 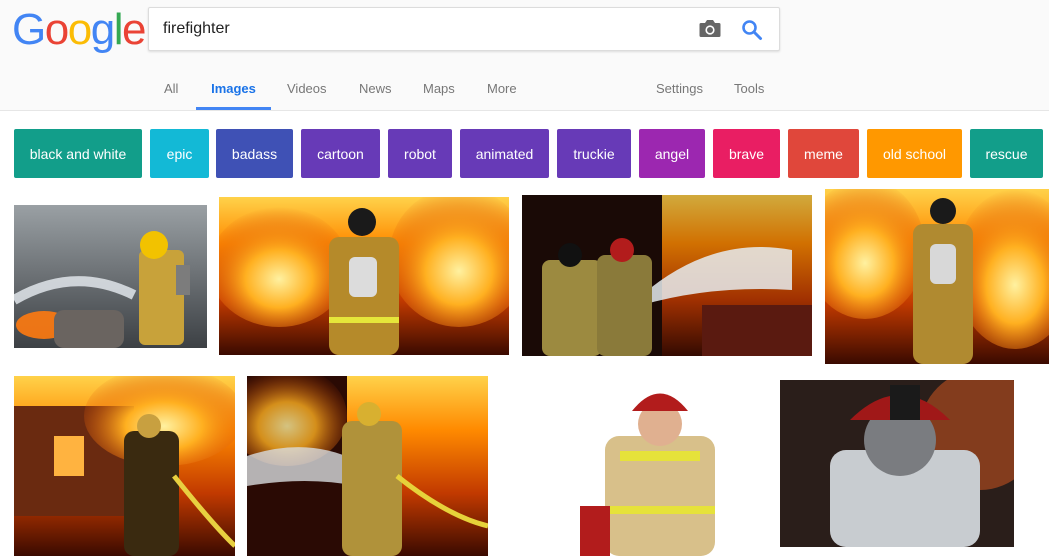 I want to click on tab-settings: Settings, so click(x=679, y=93).